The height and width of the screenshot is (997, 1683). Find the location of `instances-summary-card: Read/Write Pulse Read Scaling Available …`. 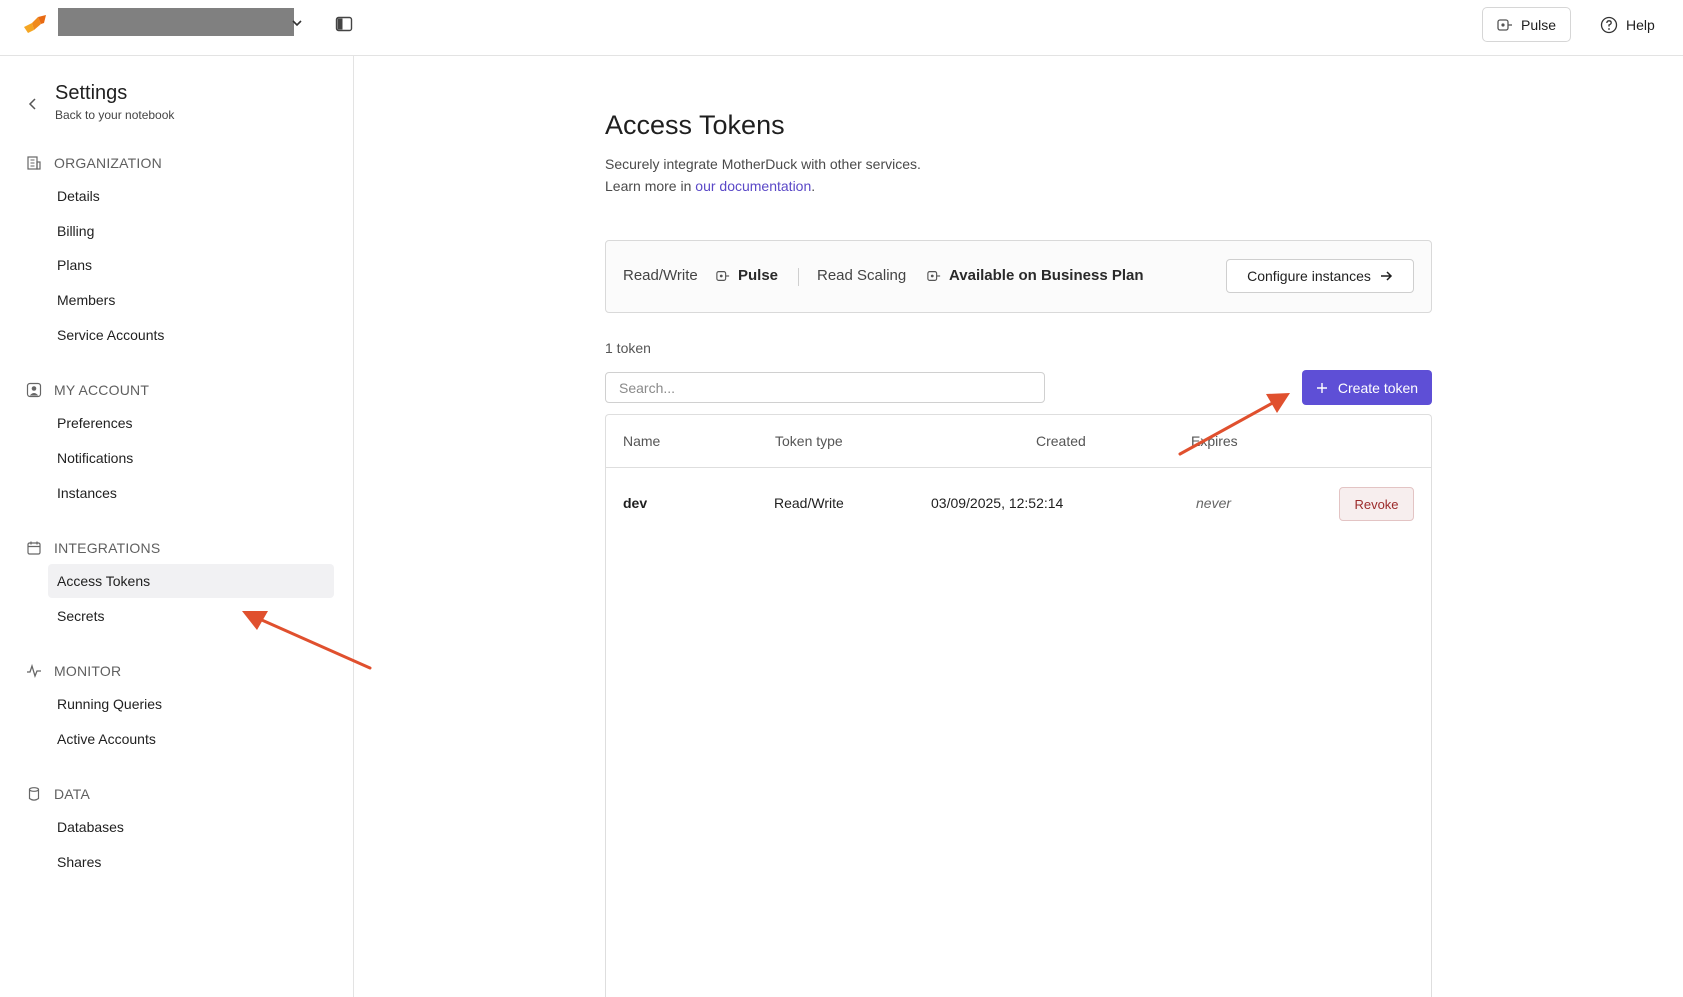

instances-summary-card: Read/Write Pulse Read Scaling Available … is located at coordinates (1018, 276).